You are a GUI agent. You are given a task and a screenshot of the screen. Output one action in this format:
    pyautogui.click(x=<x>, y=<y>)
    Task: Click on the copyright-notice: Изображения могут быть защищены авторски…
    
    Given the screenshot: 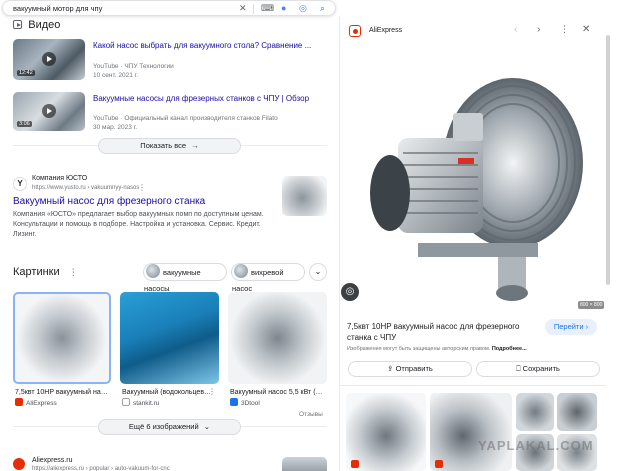 What is the action you would take?
    pyautogui.click(x=437, y=349)
    